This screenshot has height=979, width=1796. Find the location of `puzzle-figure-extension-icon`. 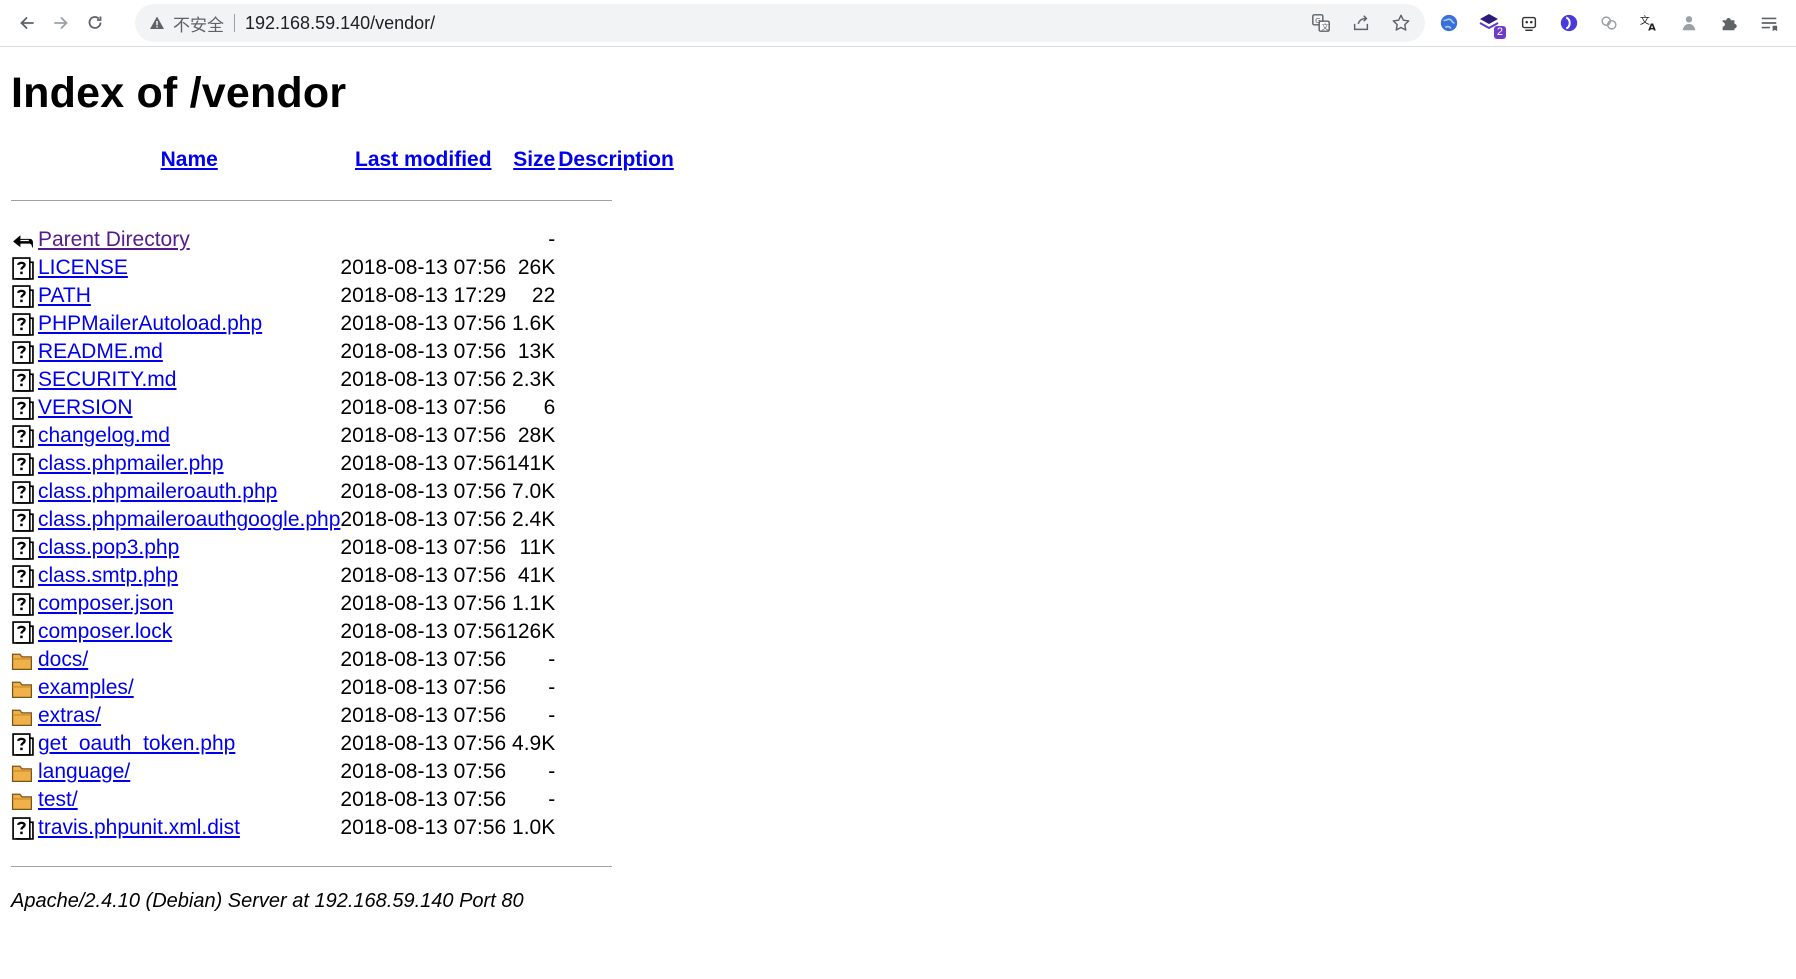

puzzle-figure-extension-icon is located at coordinates (1689, 23).